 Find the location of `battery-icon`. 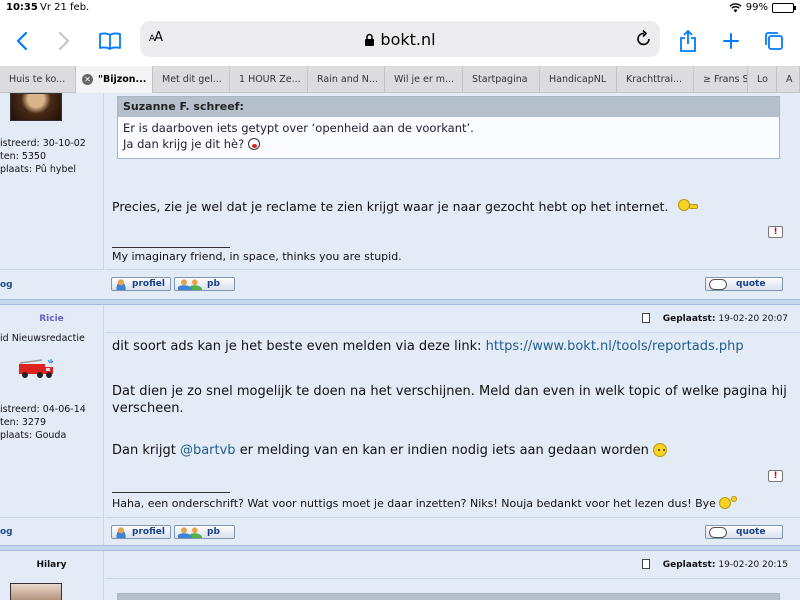

battery-icon is located at coordinates (784, 7).